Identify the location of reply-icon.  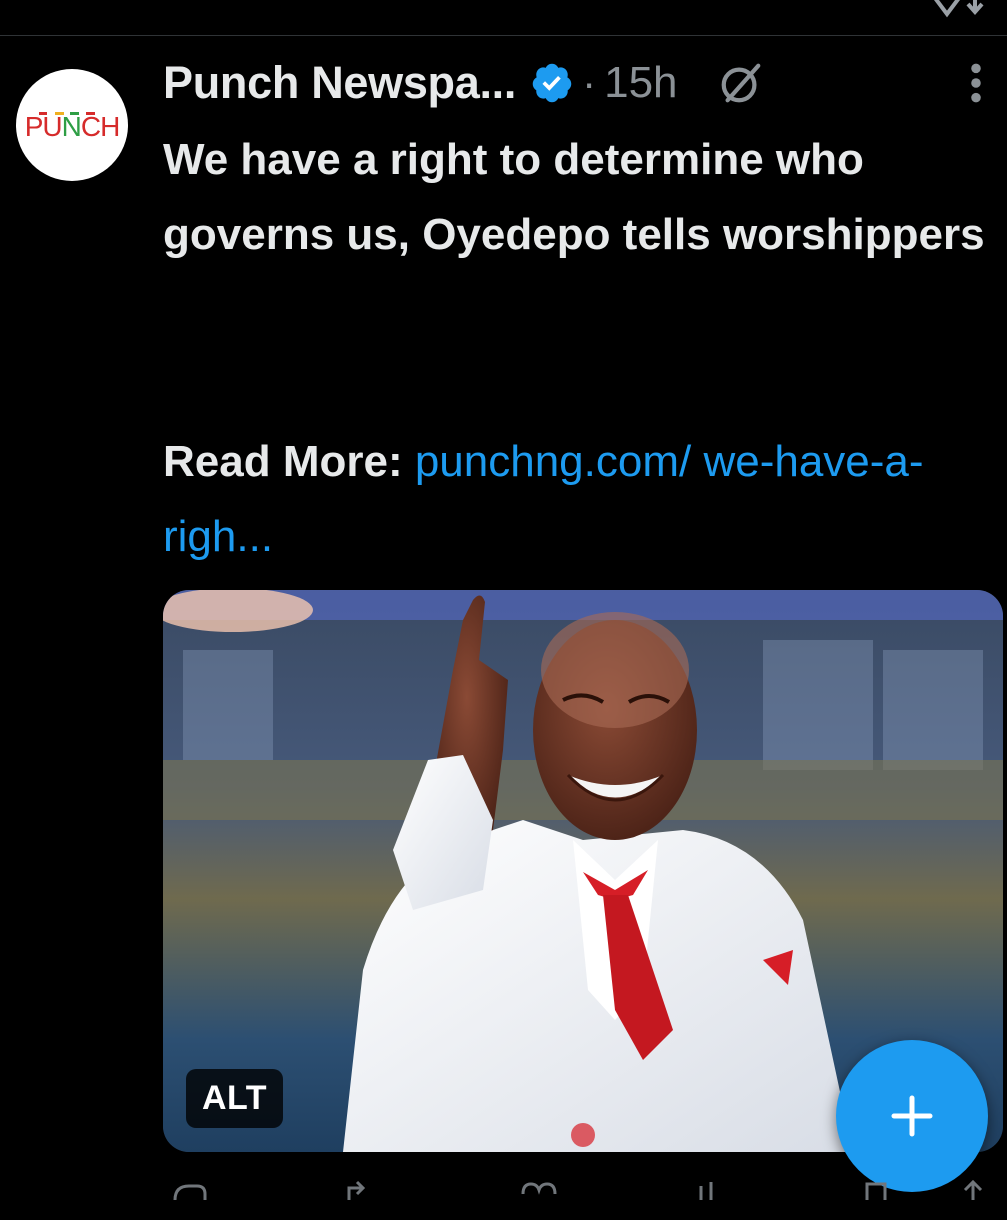
(189, 1190).